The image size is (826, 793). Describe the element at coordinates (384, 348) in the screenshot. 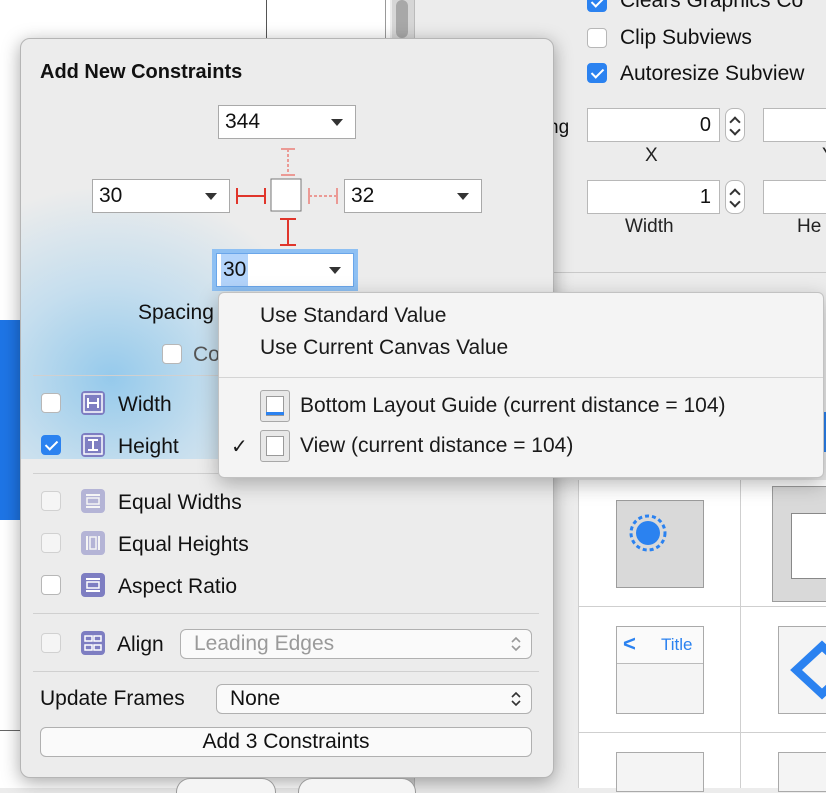

I see `menu-item-canvas-value: Use Current Canvas Value` at that location.